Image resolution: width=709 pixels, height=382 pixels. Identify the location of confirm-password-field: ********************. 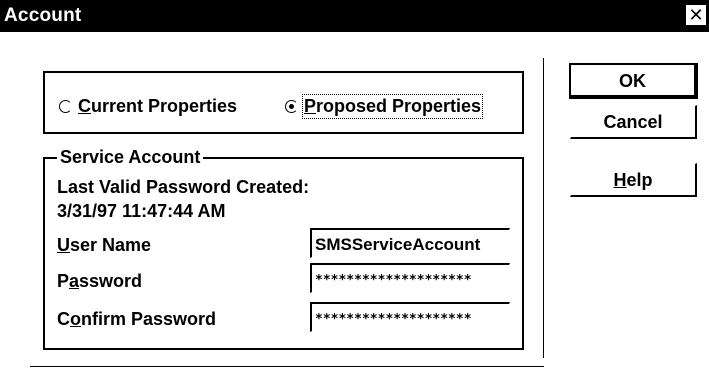
(410, 317).